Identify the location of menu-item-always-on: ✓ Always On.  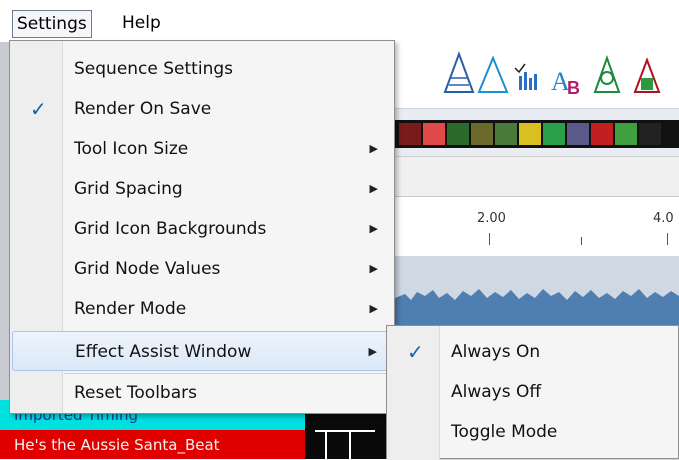
(532, 352).